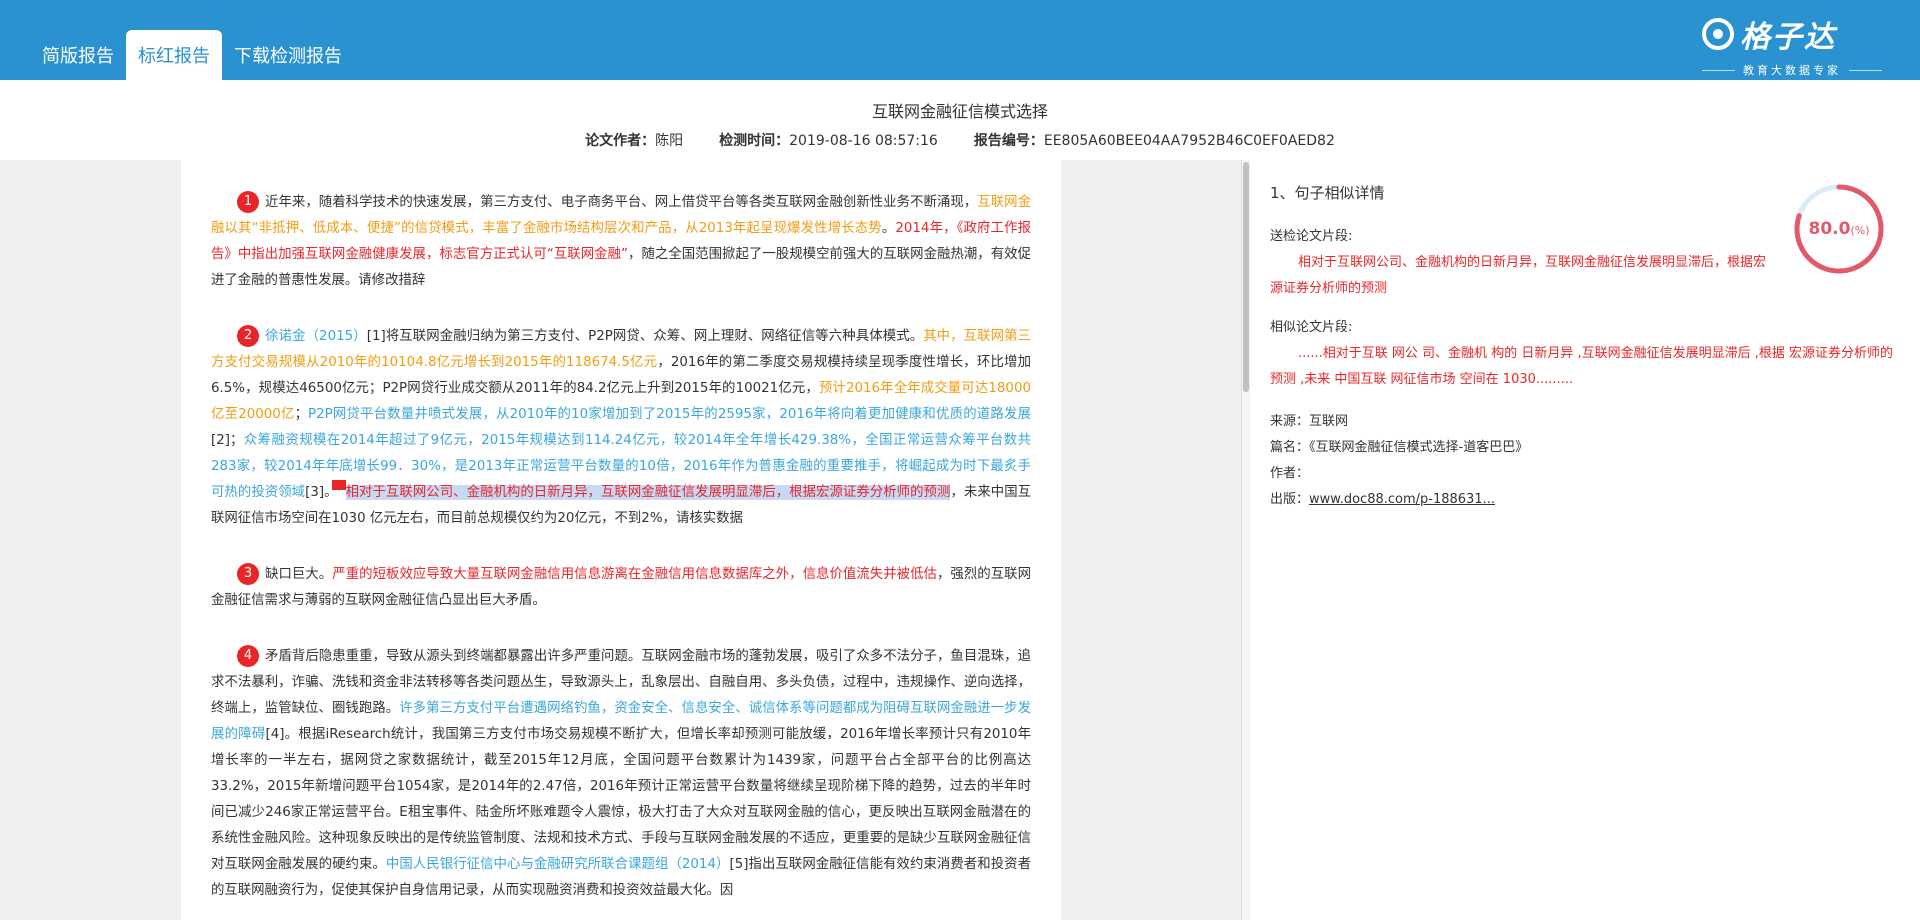 This screenshot has width=1920, height=920. Describe the element at coordinates (1329, 421) in the screenshot. I see `source-value: 互联网` at that location.